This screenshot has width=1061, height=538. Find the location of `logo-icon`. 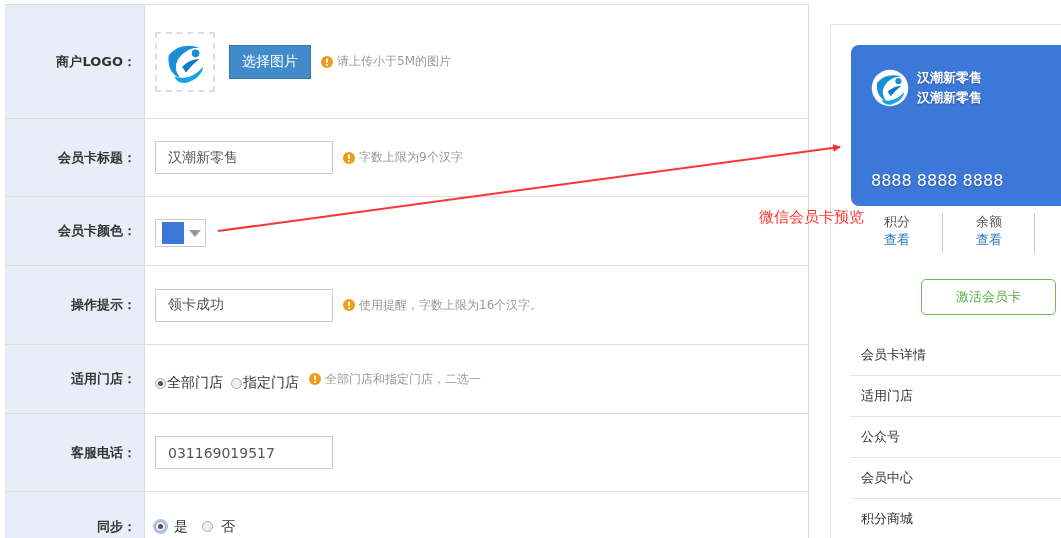

logo-icon is located at coordinates (890, 88).